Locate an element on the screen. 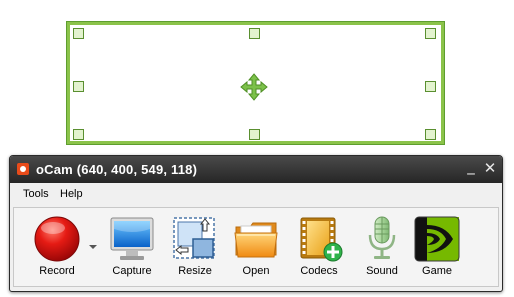 Image resolution: width=514 pixels, height=297 pixels. resize-handle-middle-left is located at coordinates (78, 86).